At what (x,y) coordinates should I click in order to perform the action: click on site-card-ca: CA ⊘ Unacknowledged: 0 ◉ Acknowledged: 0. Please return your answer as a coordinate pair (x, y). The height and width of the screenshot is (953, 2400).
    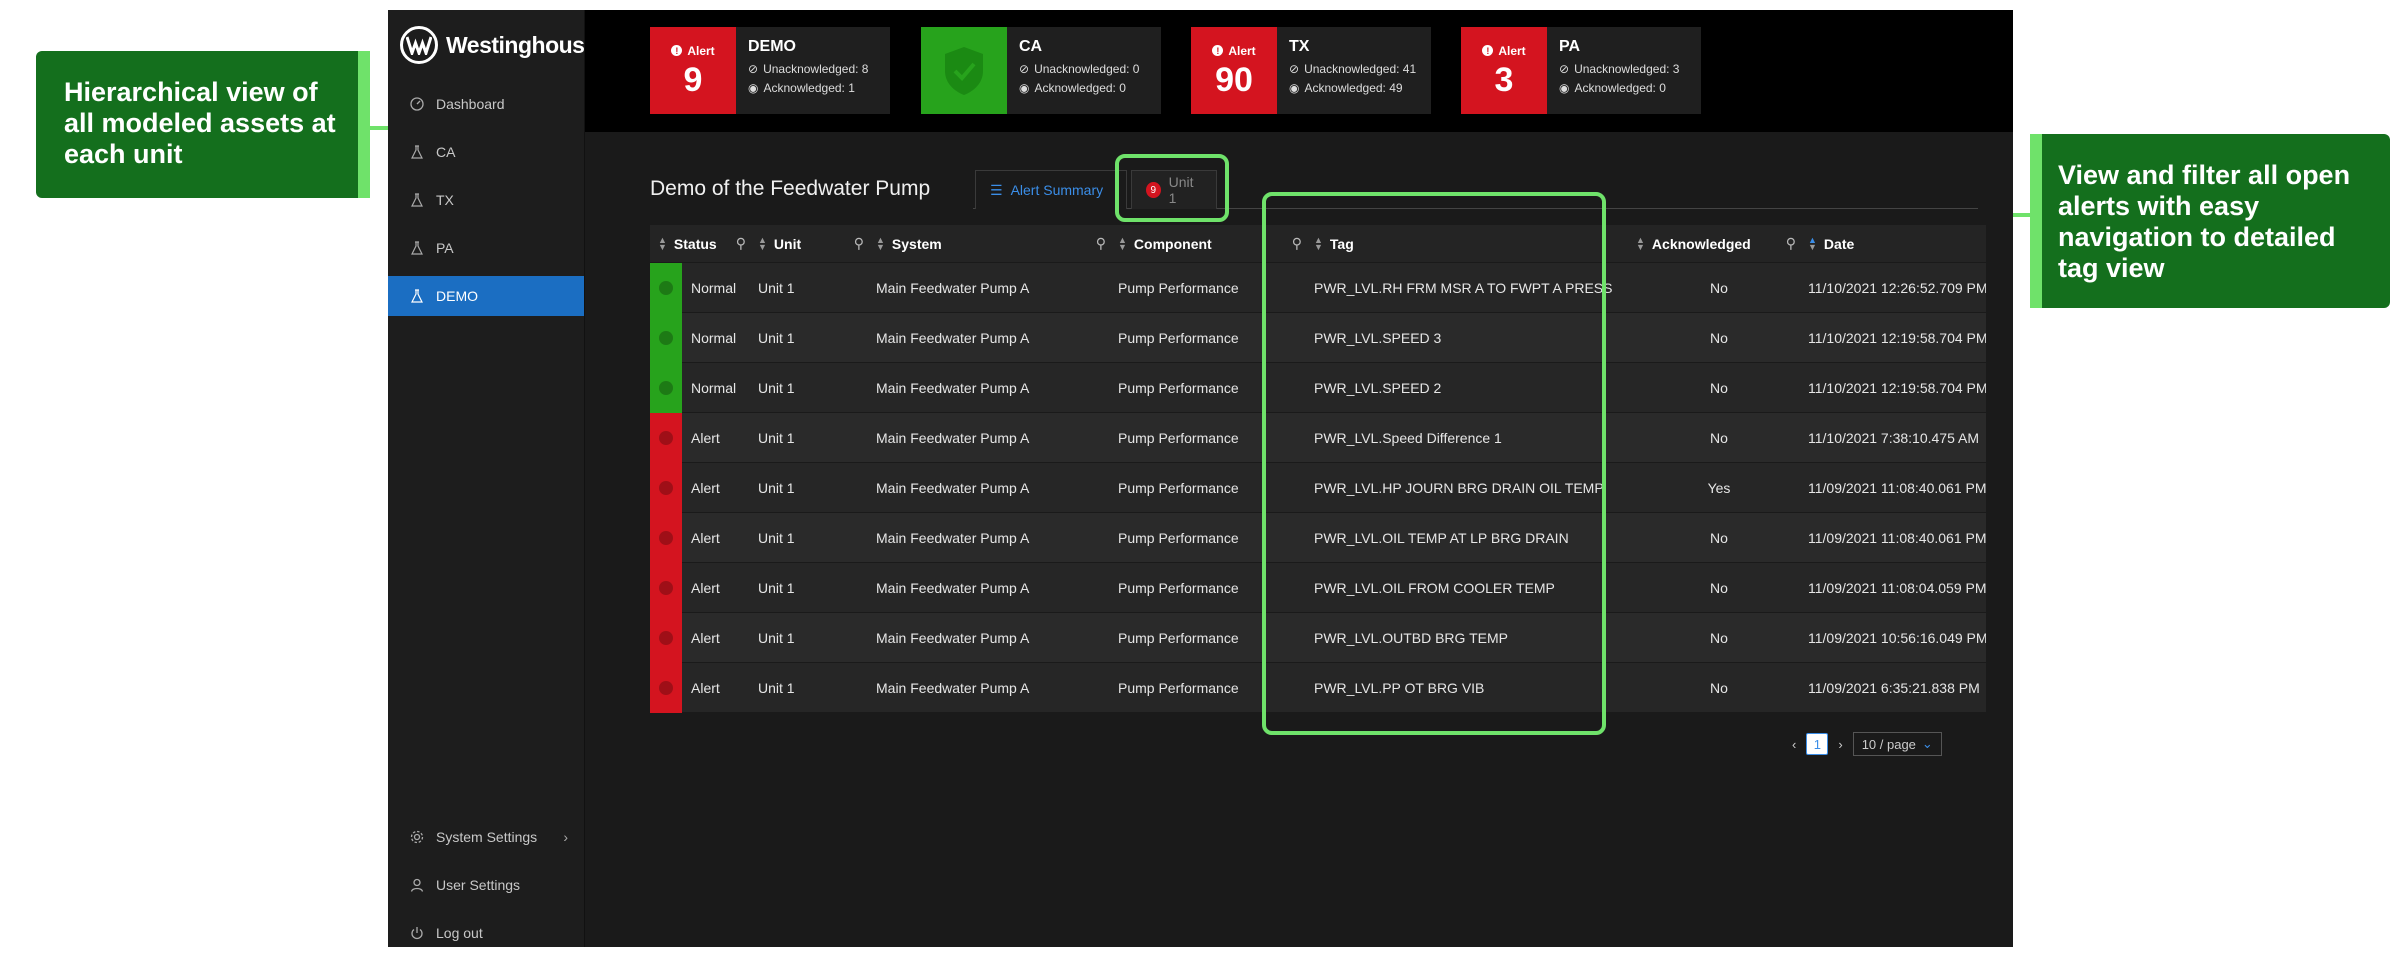
    Looking at the image, I should click on (1041, 70).